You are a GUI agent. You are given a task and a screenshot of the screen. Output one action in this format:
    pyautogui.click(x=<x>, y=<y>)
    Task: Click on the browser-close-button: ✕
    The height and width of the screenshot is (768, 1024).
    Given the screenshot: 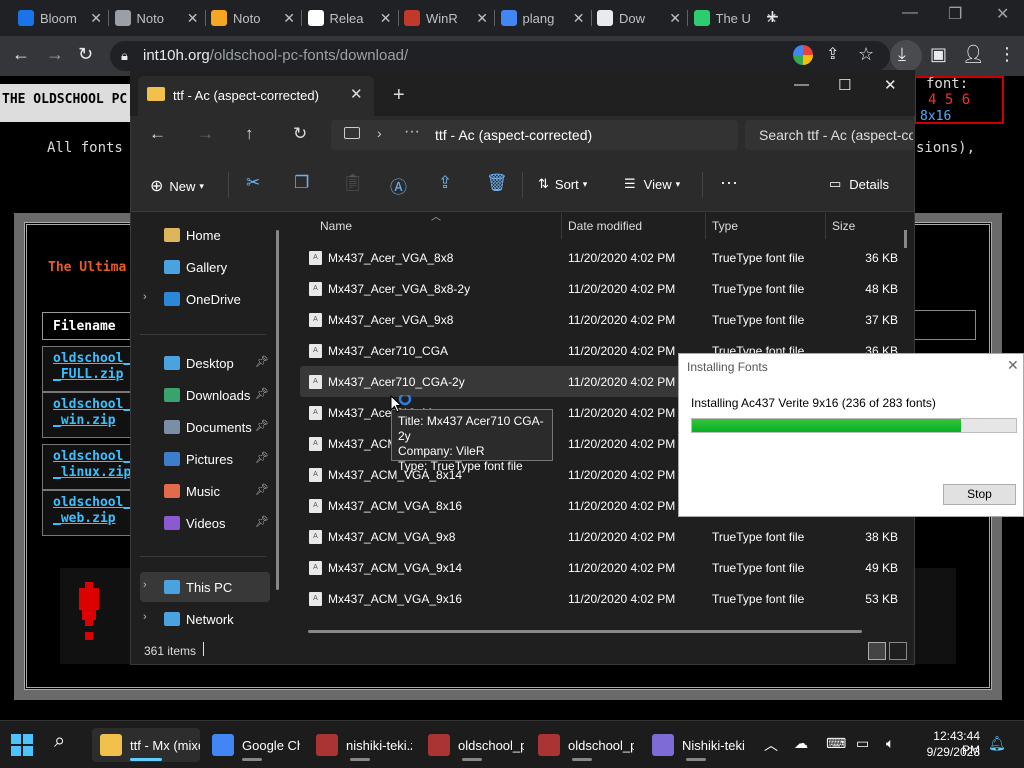 What is the action you would take?
    pyautogui.click(x=1002, y=14)
    